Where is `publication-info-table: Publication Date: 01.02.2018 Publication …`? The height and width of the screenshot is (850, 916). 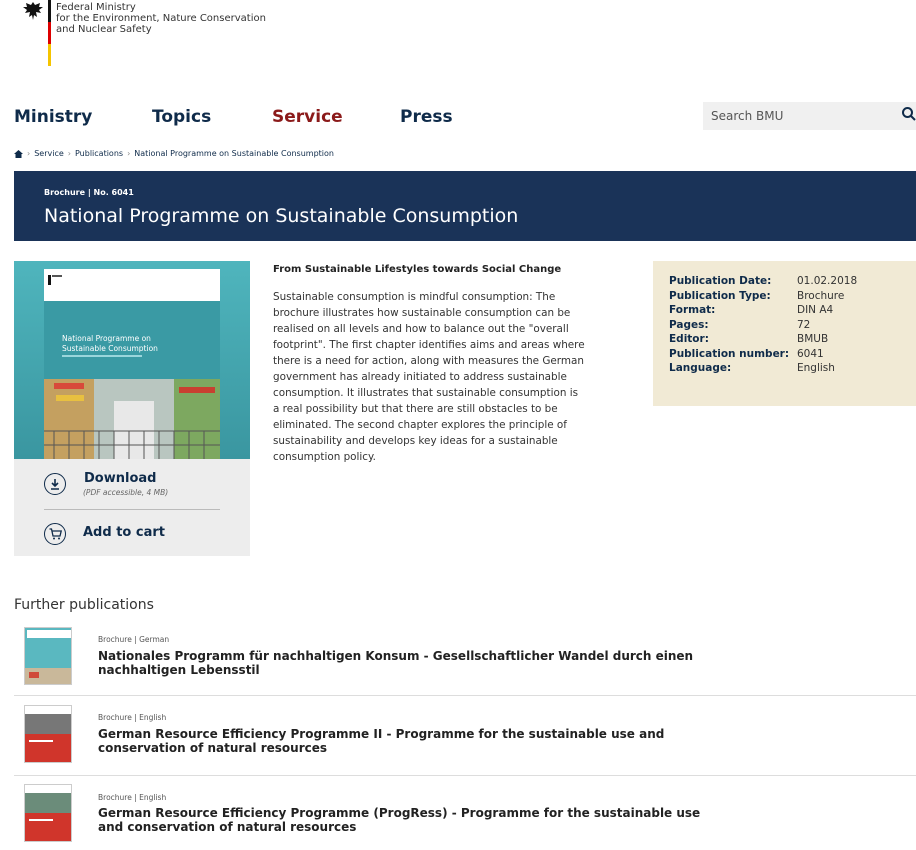
publication-info-table: Publication Date: 01.02.2018 Publication … is located at coordinates (763, 326).